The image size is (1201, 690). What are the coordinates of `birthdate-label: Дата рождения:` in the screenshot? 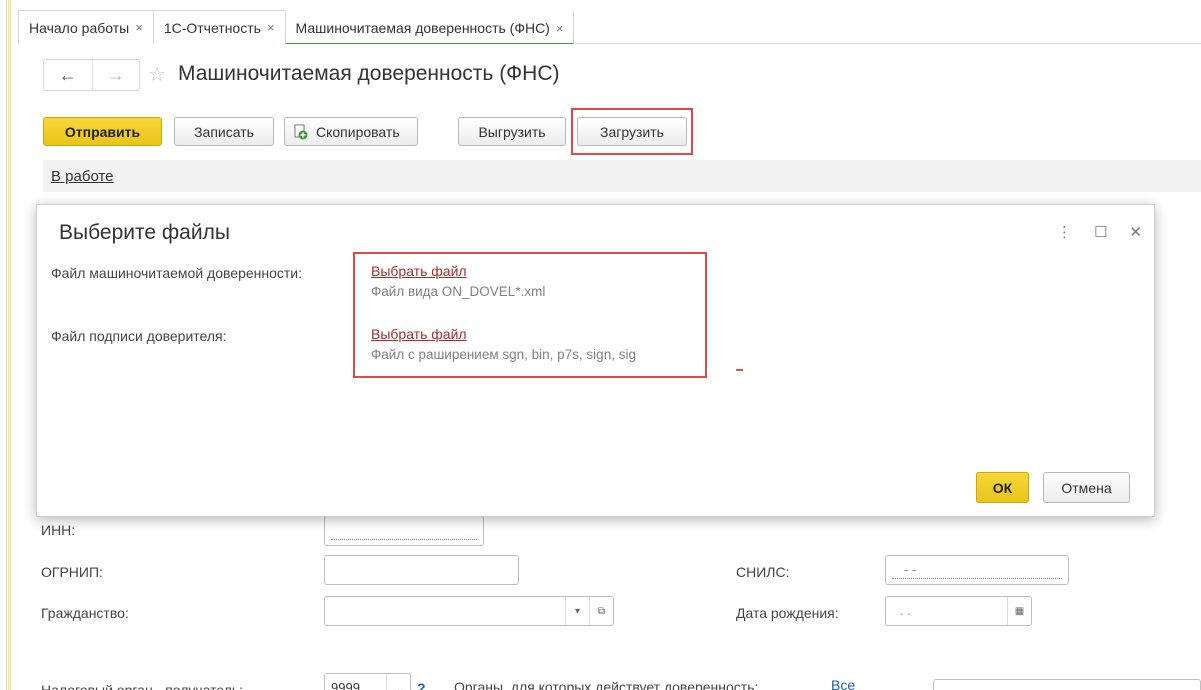 It's located at (787, 613).